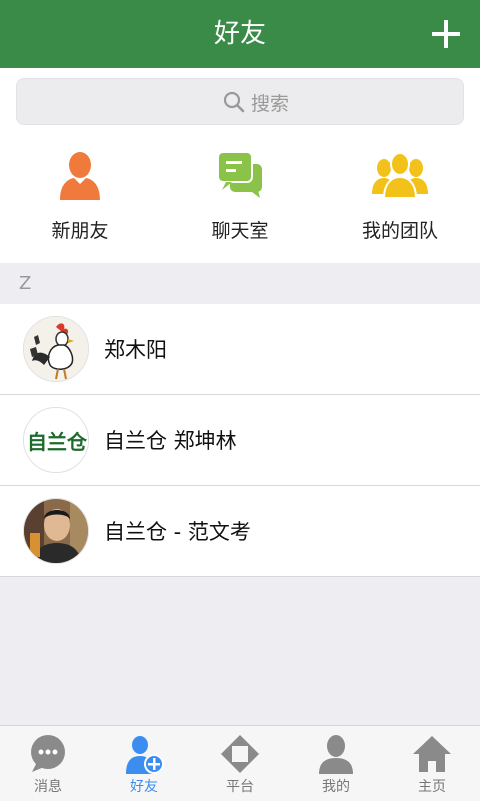  What do you see at coordinates (240, 200) in the screenshot?
I see `chat-room-button: 聊天室` at bounding box center [240, 200].